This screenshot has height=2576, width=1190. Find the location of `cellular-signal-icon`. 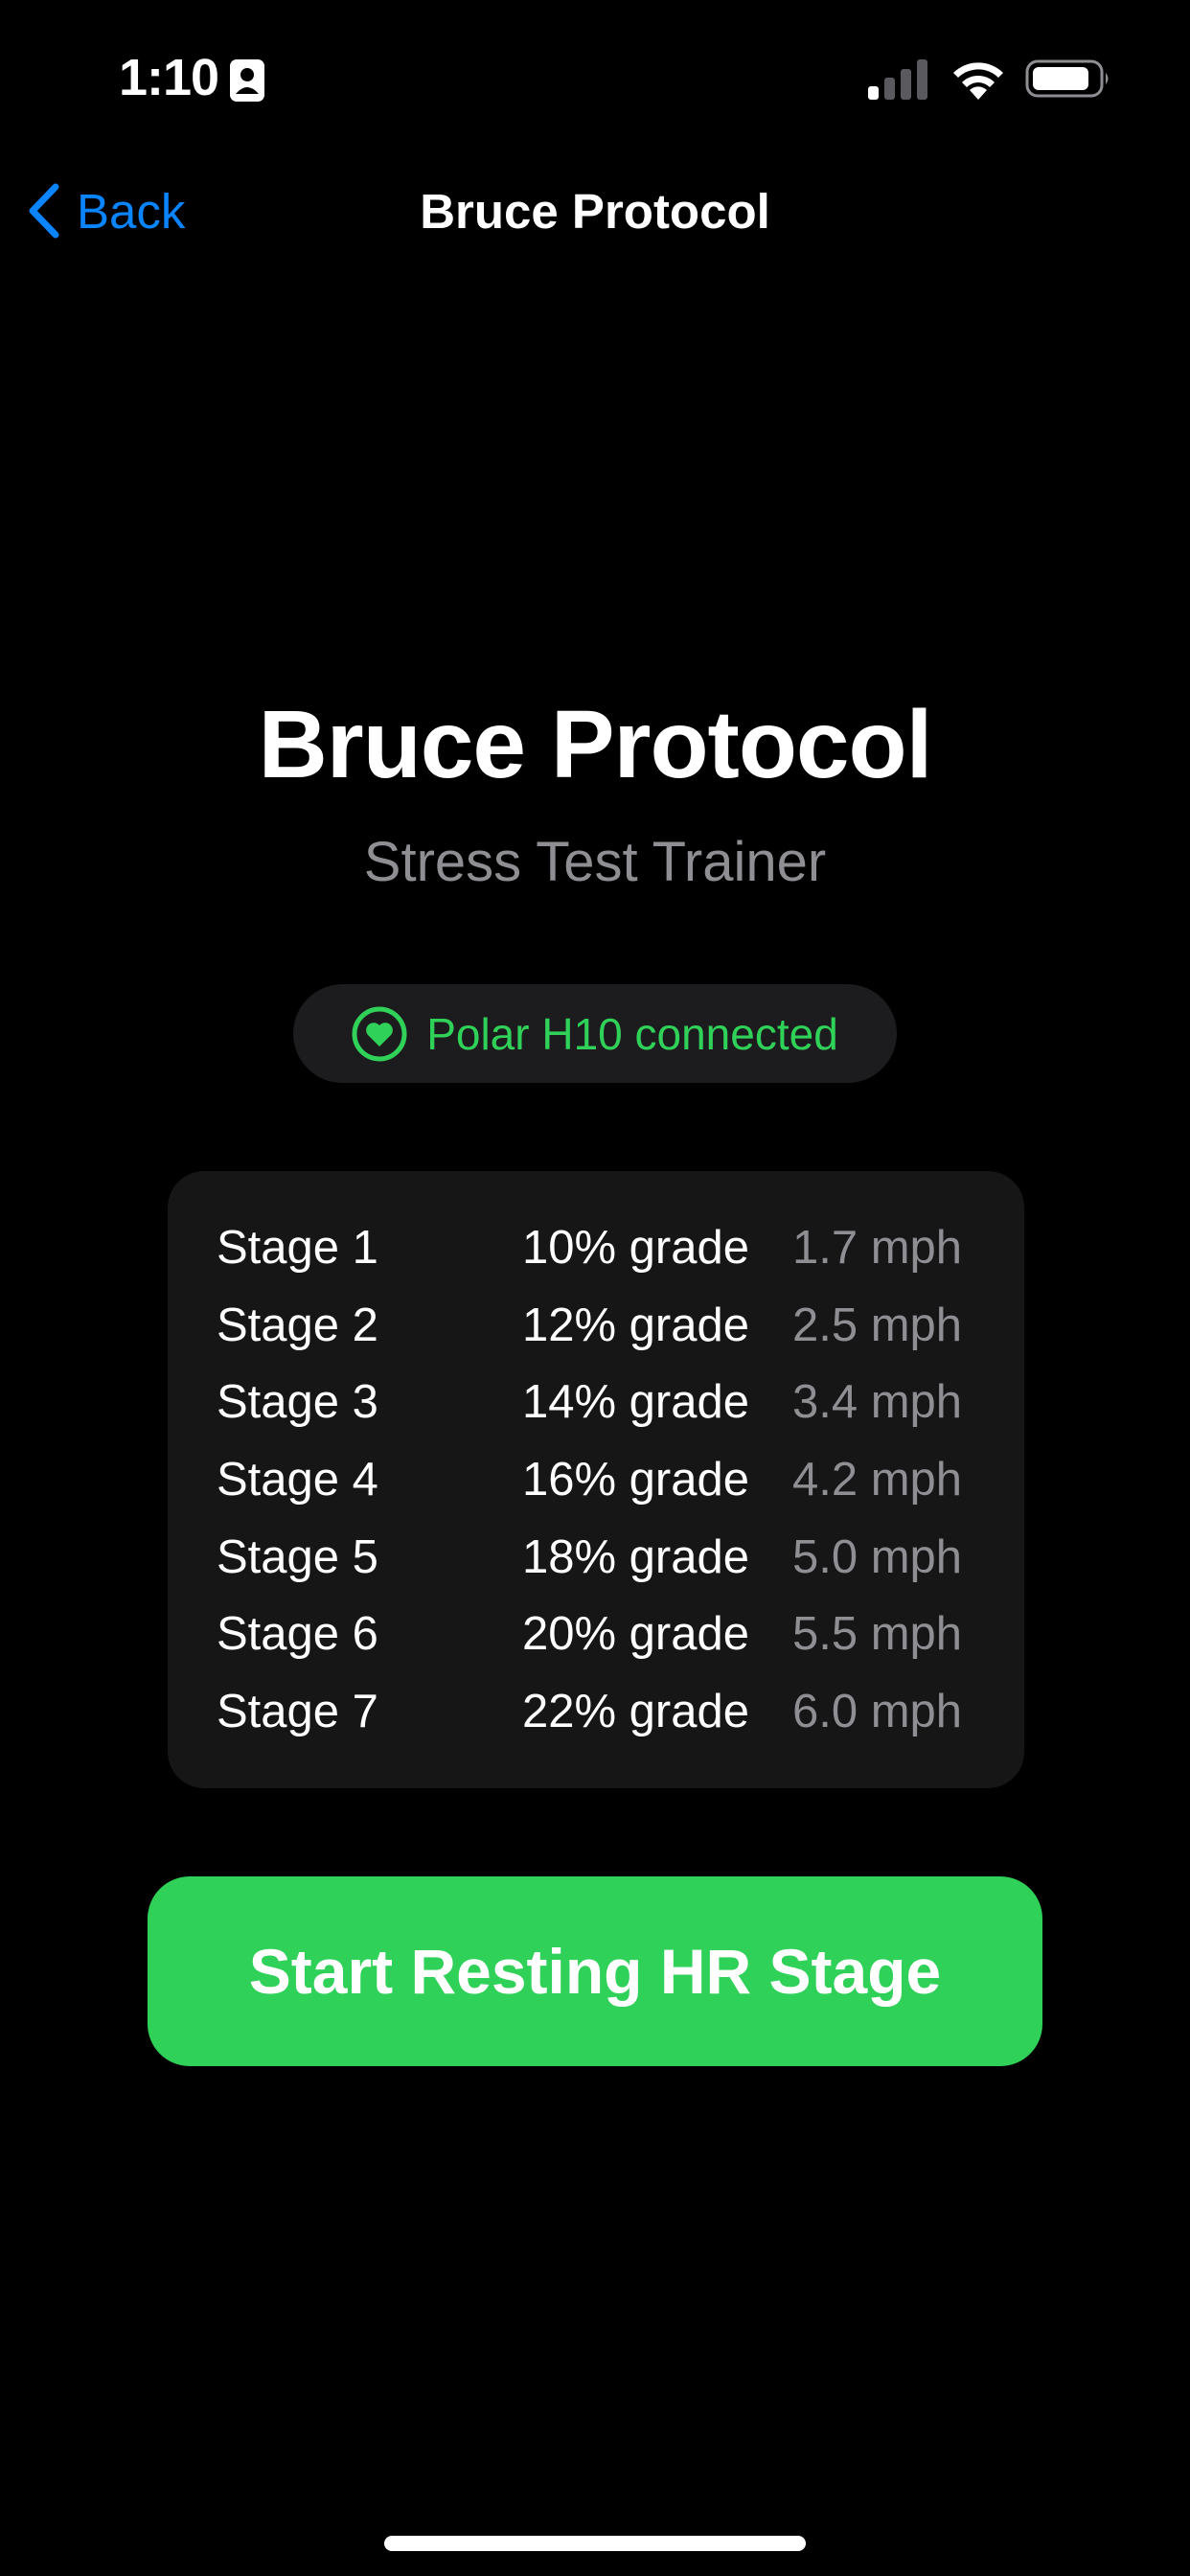

cellular-signal-icon is located at coordinates (898, 79).